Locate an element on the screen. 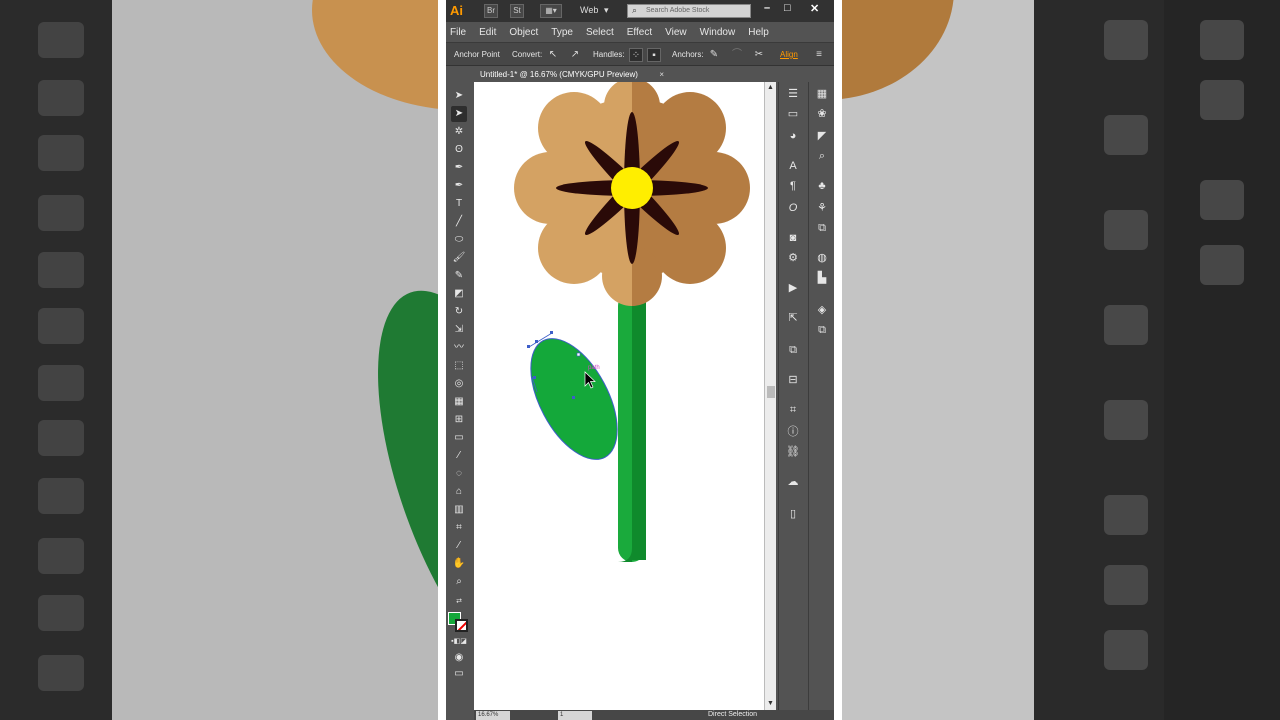 The width and height of the screenshot is (1280, 720). properties-panel-icon: ☰ is located at coordinates (793, 94).